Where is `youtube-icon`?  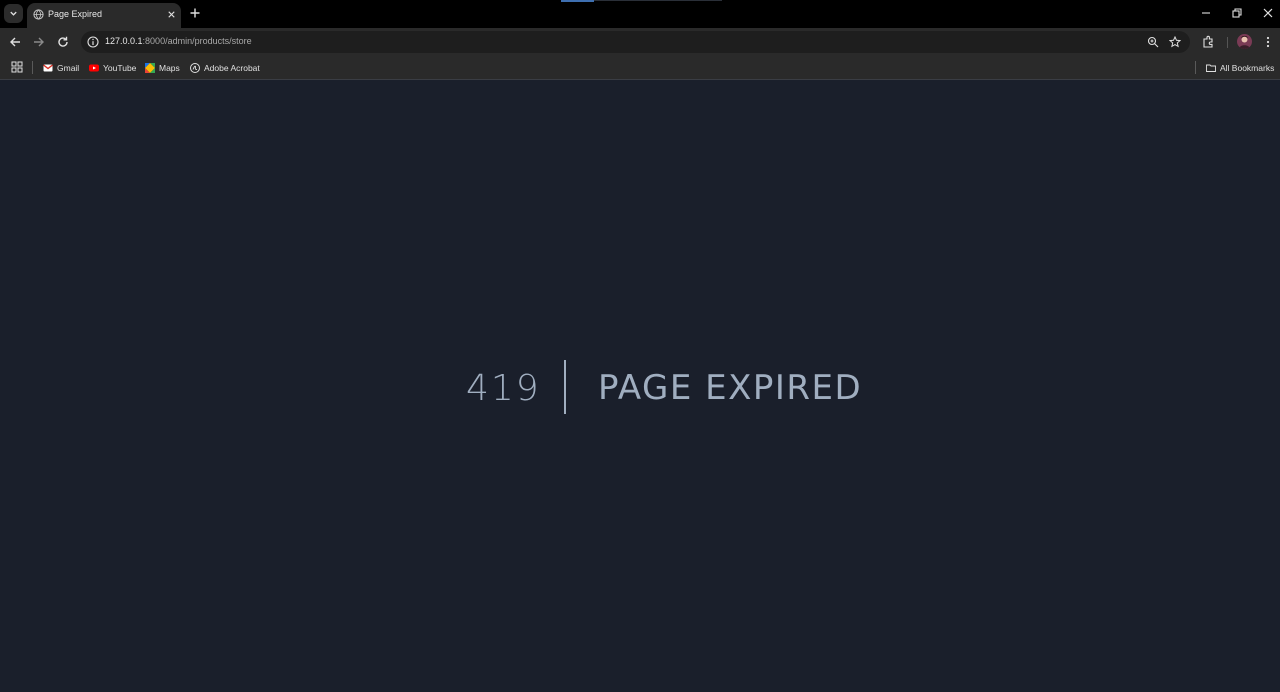 youtube-icon is located at coordinates (94, 67).